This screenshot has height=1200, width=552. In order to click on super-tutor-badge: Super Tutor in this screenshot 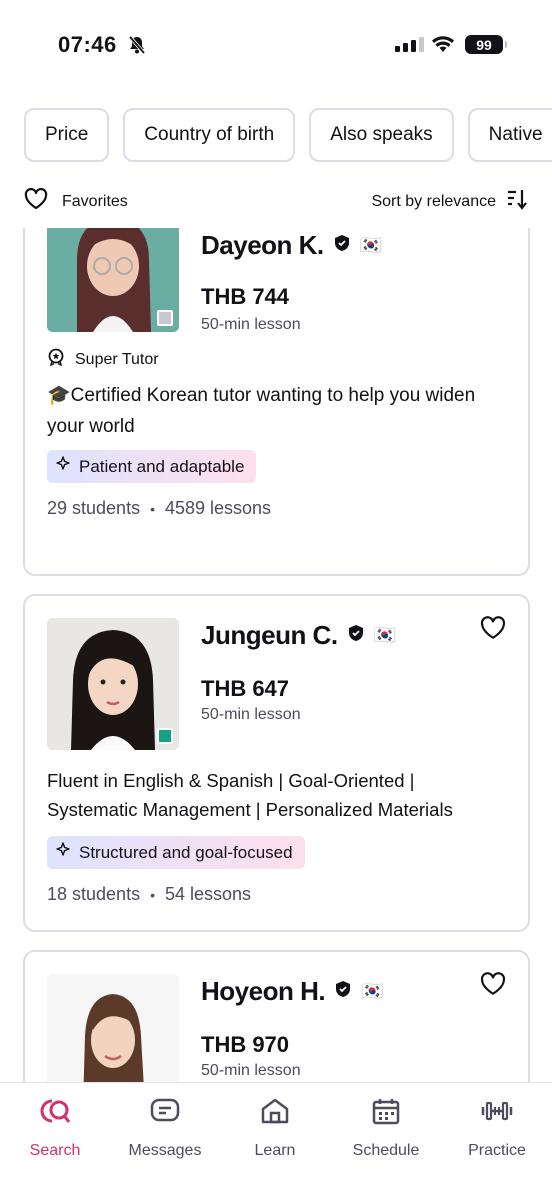, I will do `click(103, 359)`.